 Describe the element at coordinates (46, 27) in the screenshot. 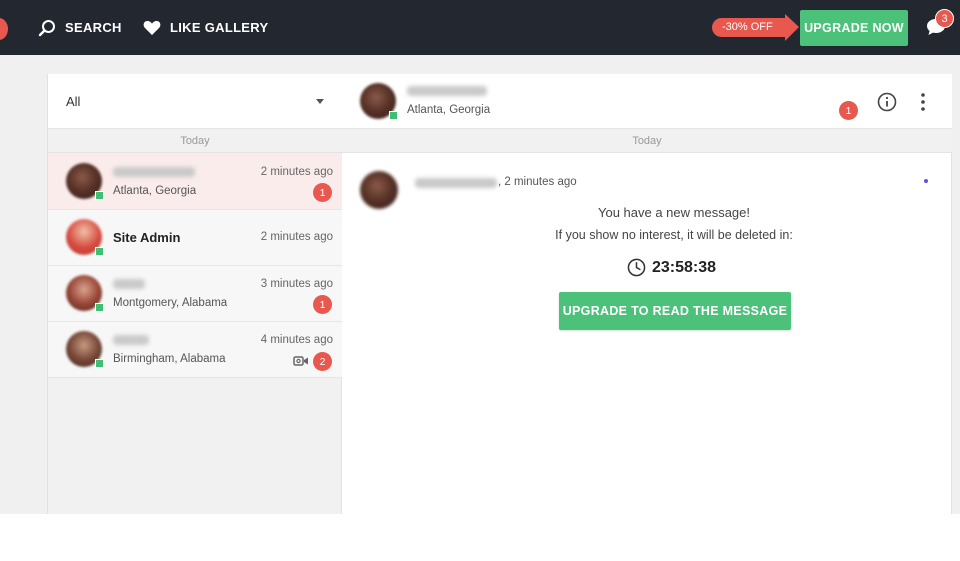

I see `search-icon` at that location.